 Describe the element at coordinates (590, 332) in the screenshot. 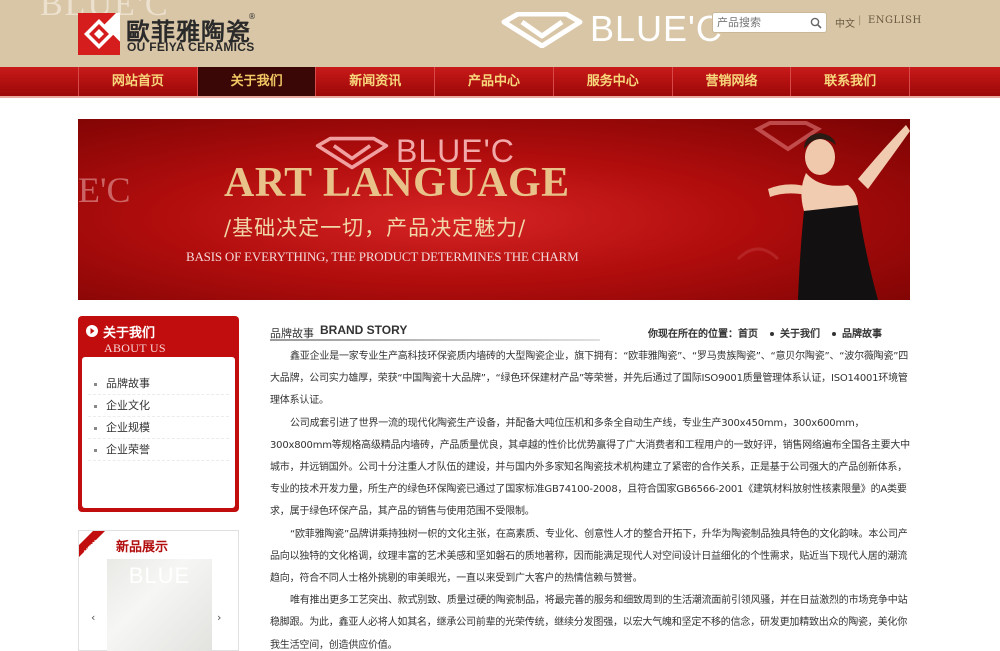

I see `content-header: 品牌故事 BRAND STORY 你现在所在的位置：首页 关于我们 品牌故事` at that location.